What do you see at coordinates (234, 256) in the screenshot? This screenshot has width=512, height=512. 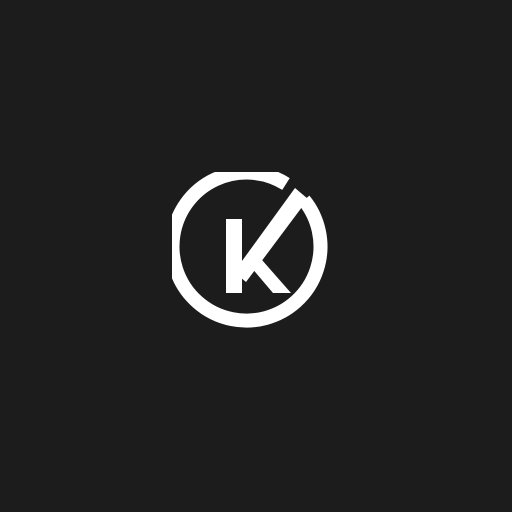 I see `k-stem` at bounding box center [234, 256].